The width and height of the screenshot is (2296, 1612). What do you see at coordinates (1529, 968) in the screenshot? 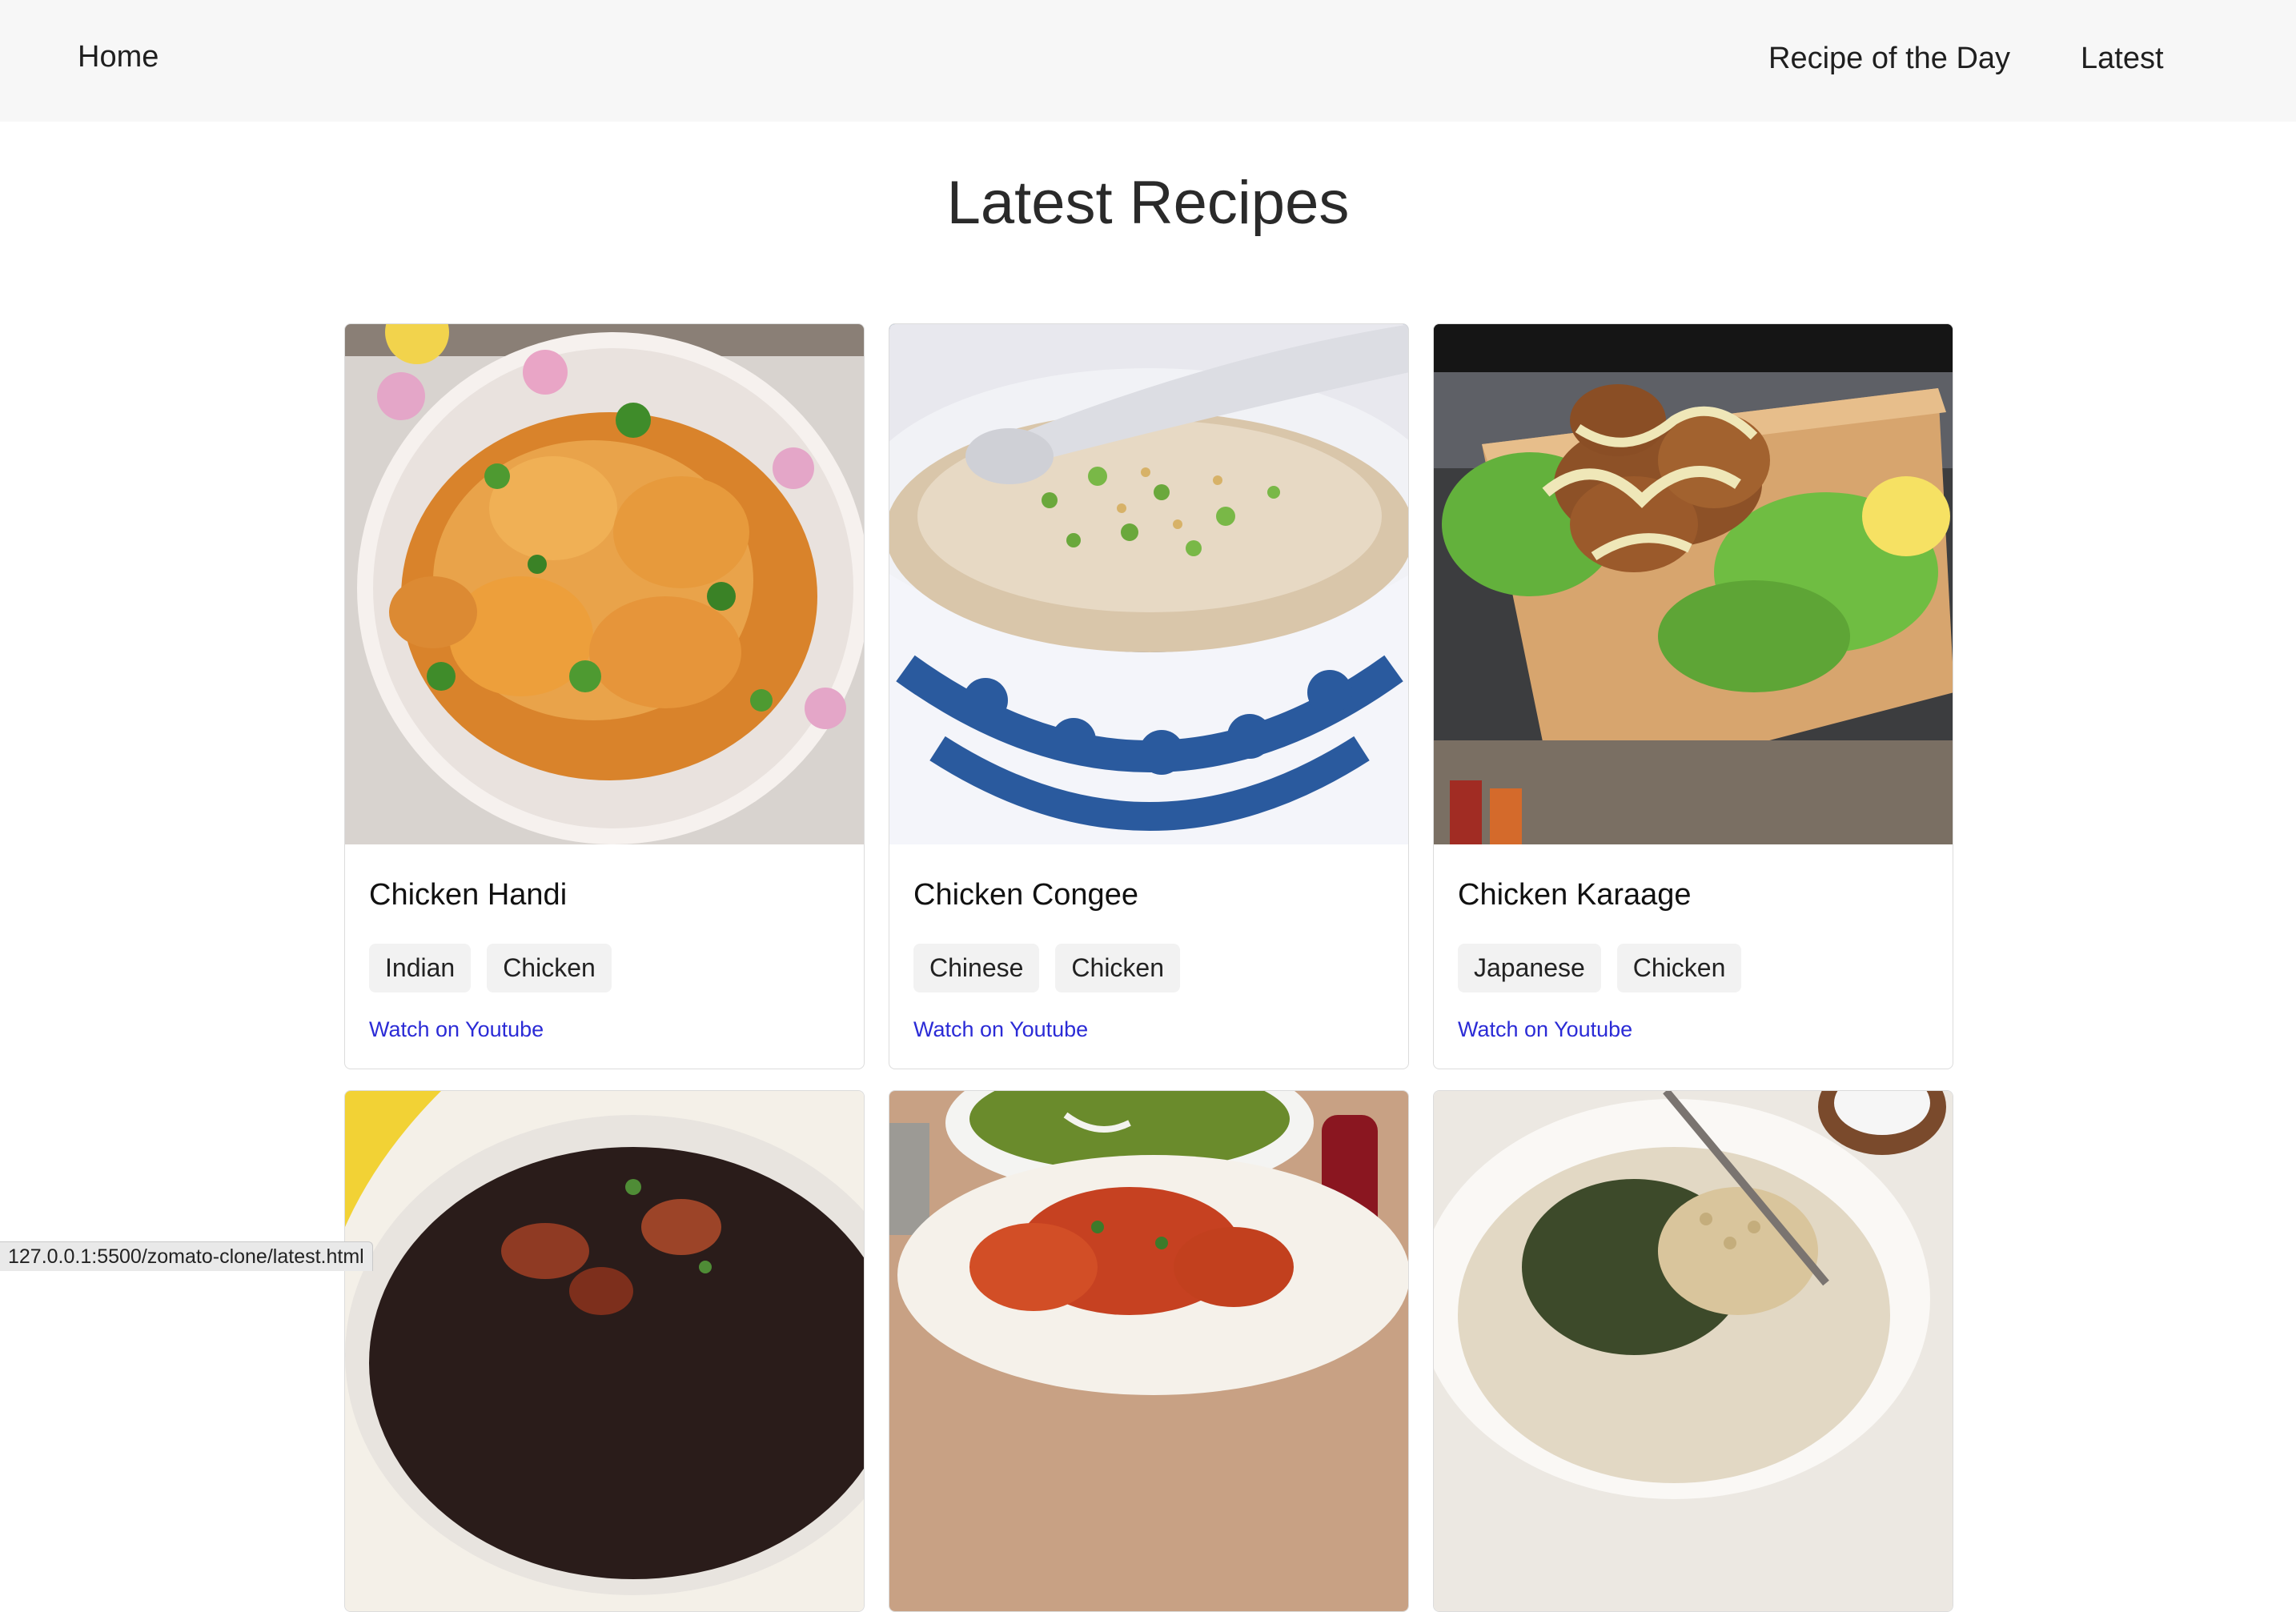
I see `cuisine-tag: Japanese` at bounding box center [1529, 968].